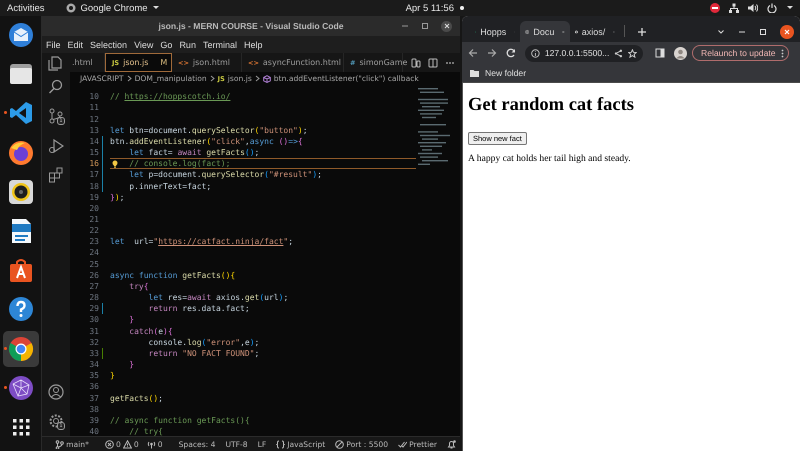 The height and width of the screenshot is (451, 800). Describe the element at coordinates (25, 8) in the screenshot. I see `activities-button: Activities` at that location.